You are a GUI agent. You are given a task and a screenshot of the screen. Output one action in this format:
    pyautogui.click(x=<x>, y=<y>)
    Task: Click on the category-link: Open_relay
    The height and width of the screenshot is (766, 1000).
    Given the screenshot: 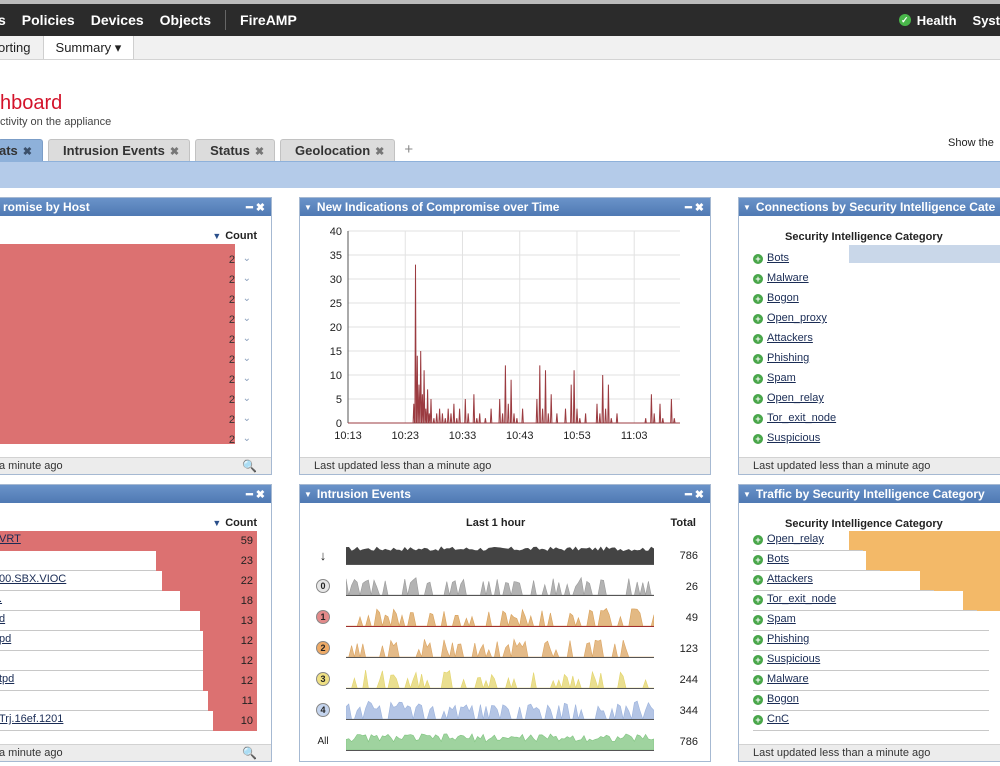 What is the action you would take?
    pyautogui.click(x=795, y=398)
    